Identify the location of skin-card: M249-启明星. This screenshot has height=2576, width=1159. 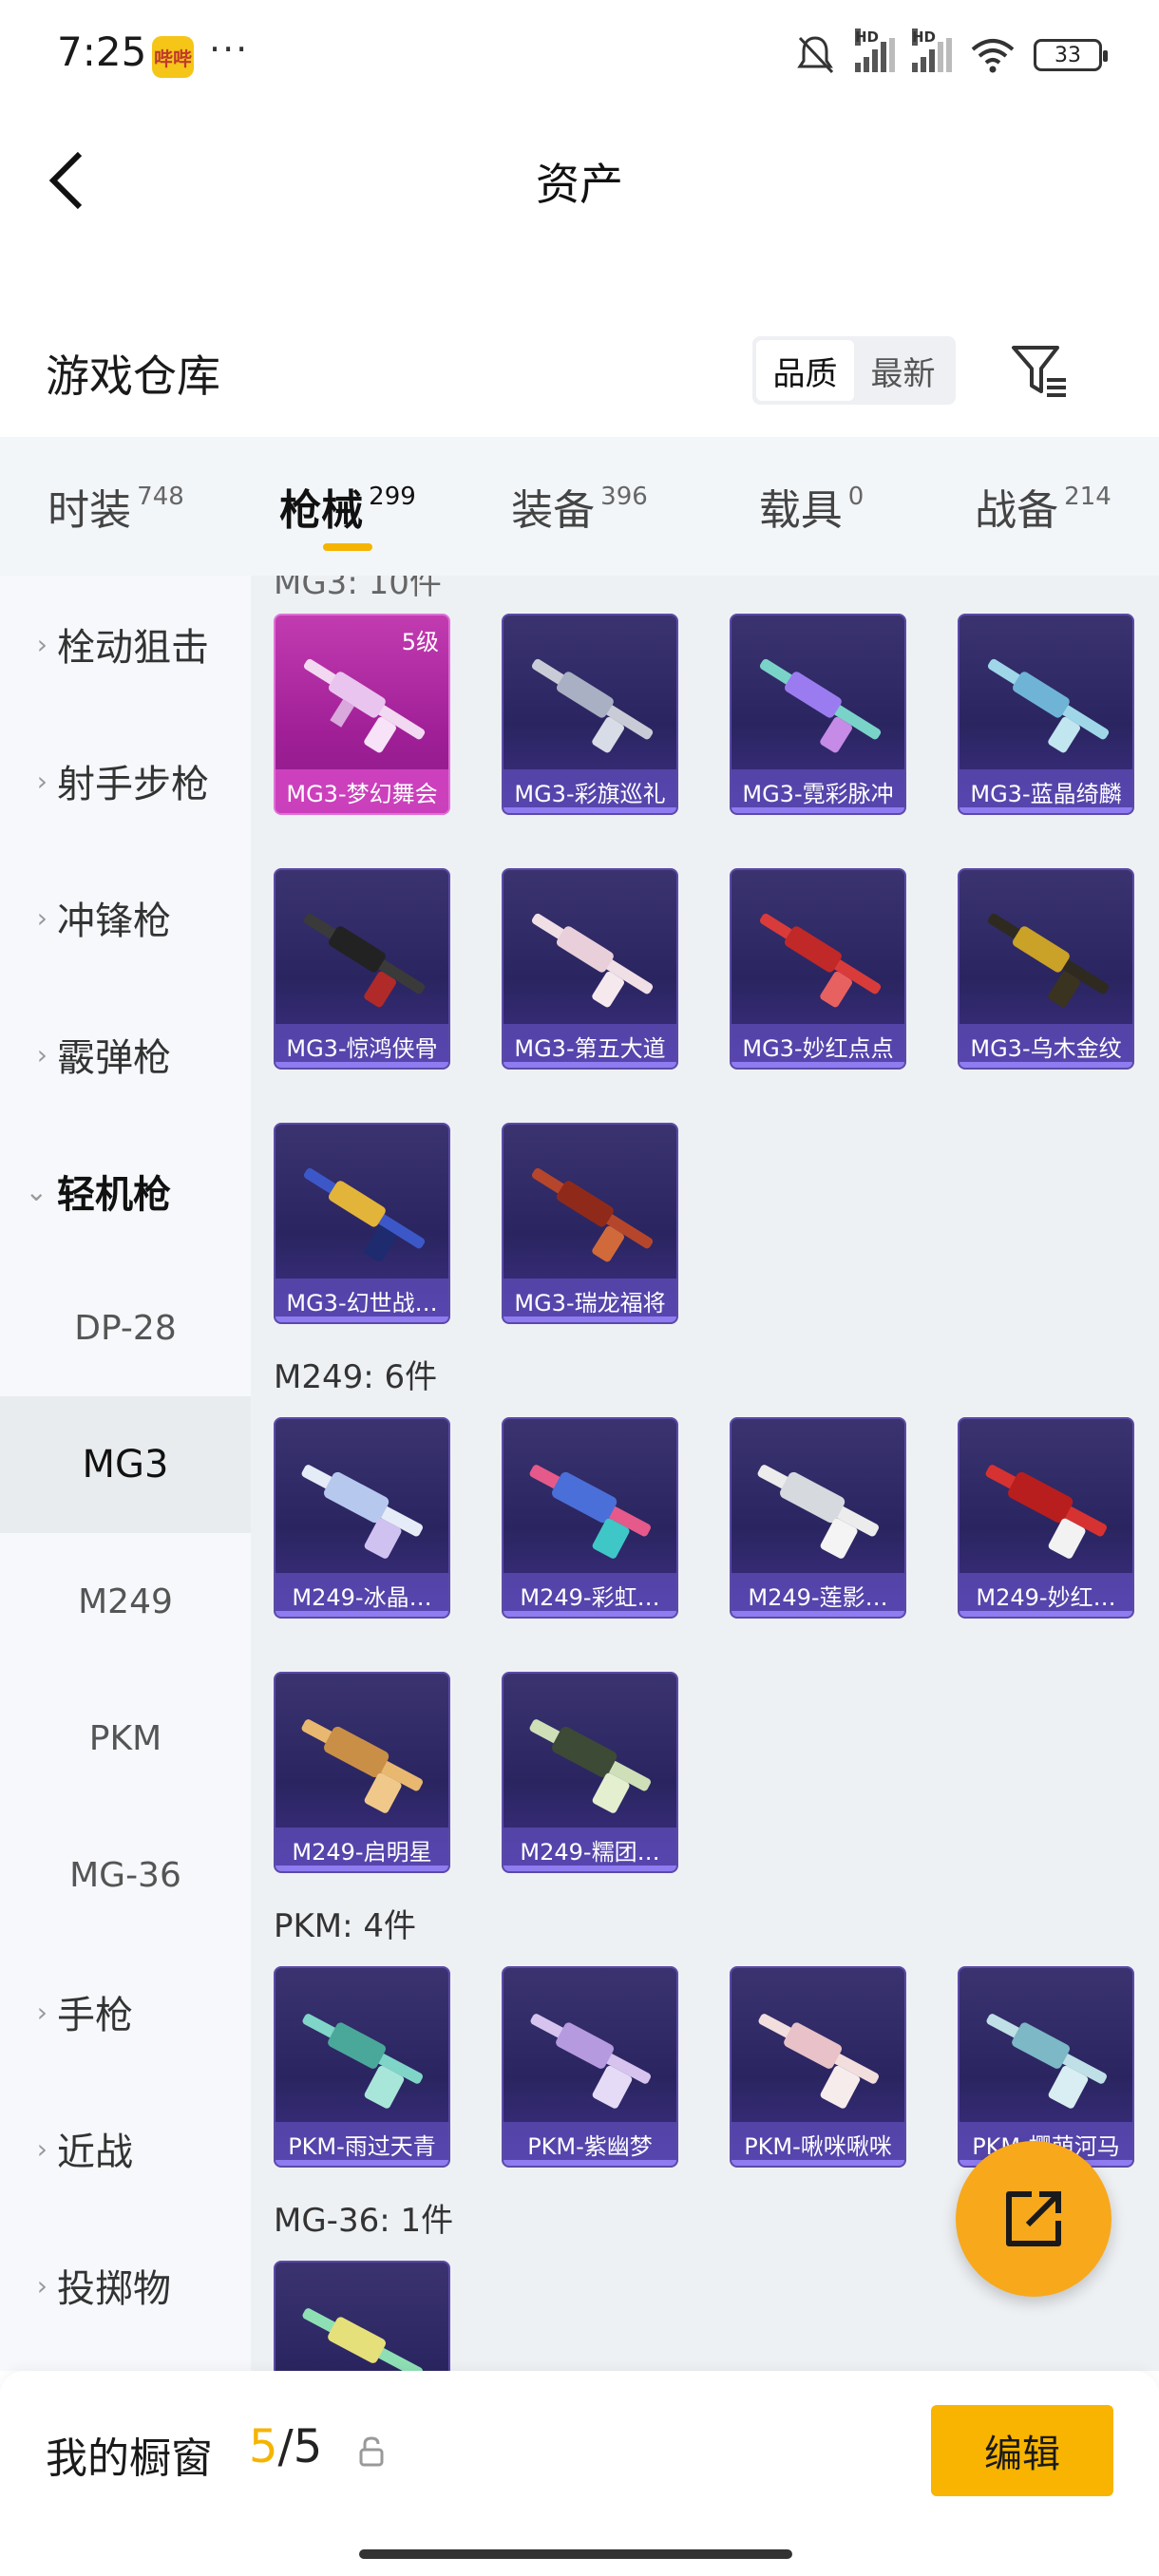
(362, 1772).